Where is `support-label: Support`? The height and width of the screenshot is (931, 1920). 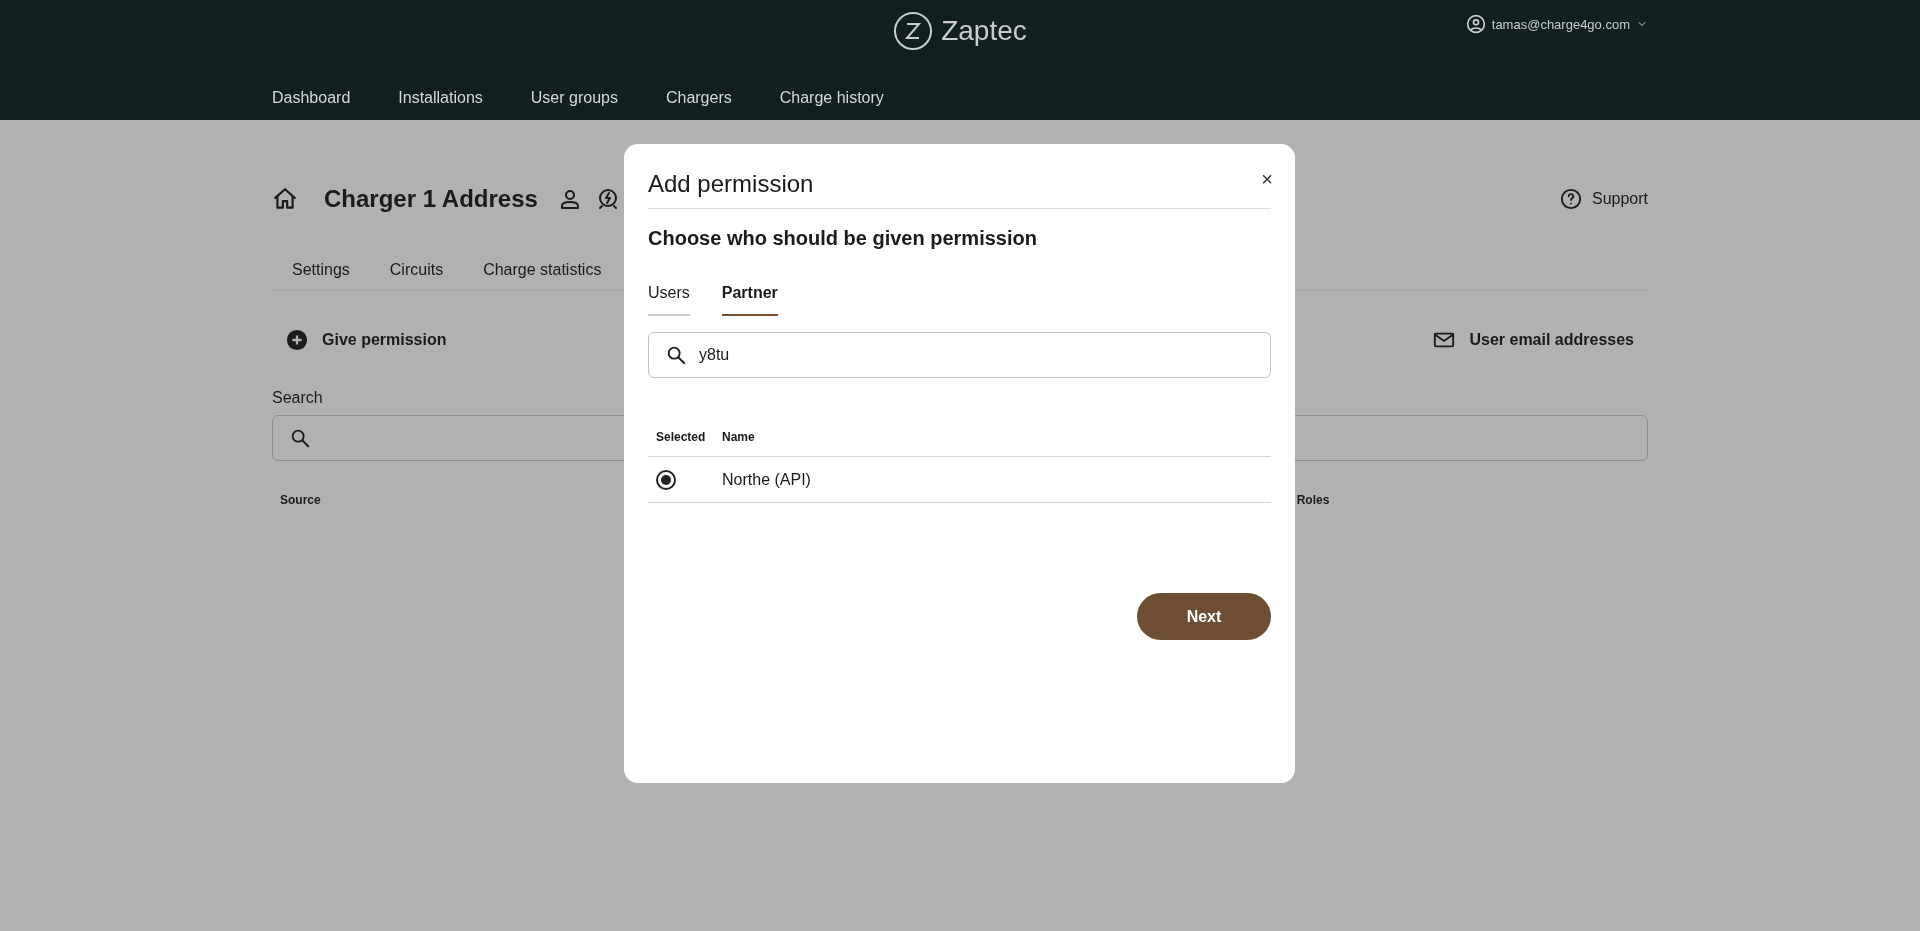
support-label: Support is located at coordinates (1619, 199).